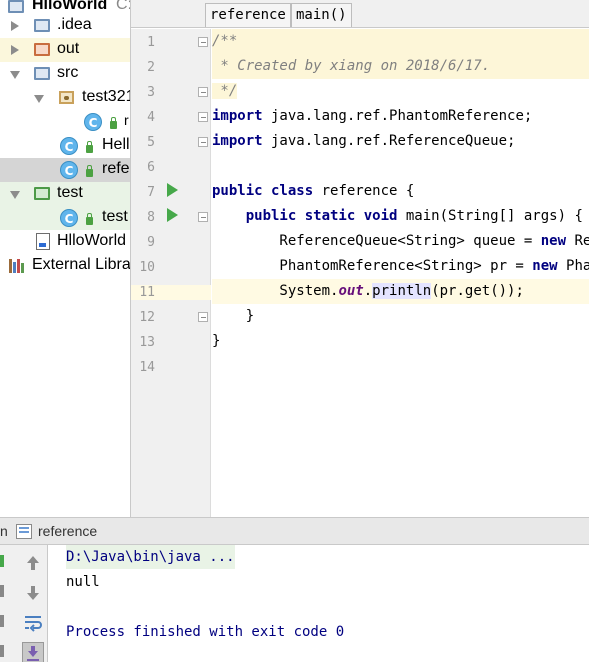 The width and height of the screenshot is (589, 662). I want to click on console-exit-line: Process finished with exit code 0, so click(205, 632).